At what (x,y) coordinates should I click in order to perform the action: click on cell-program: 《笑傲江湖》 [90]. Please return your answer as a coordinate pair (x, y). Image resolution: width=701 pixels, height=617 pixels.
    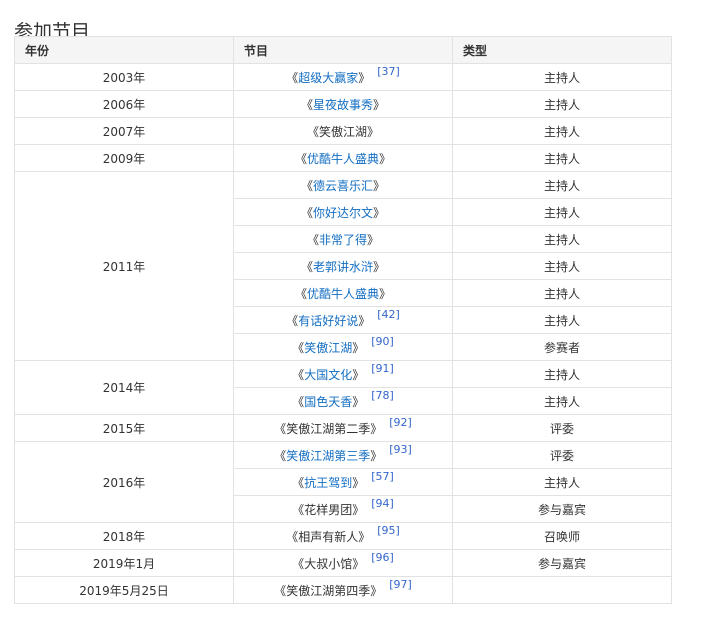
    Looking at the image, I should click on (343, 347).